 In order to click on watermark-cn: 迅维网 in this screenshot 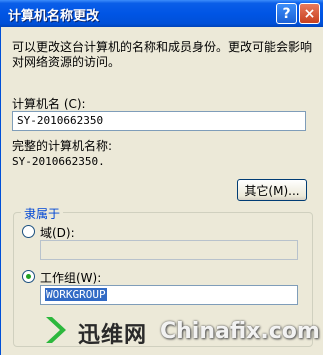, I will do `click(113, 335)`.